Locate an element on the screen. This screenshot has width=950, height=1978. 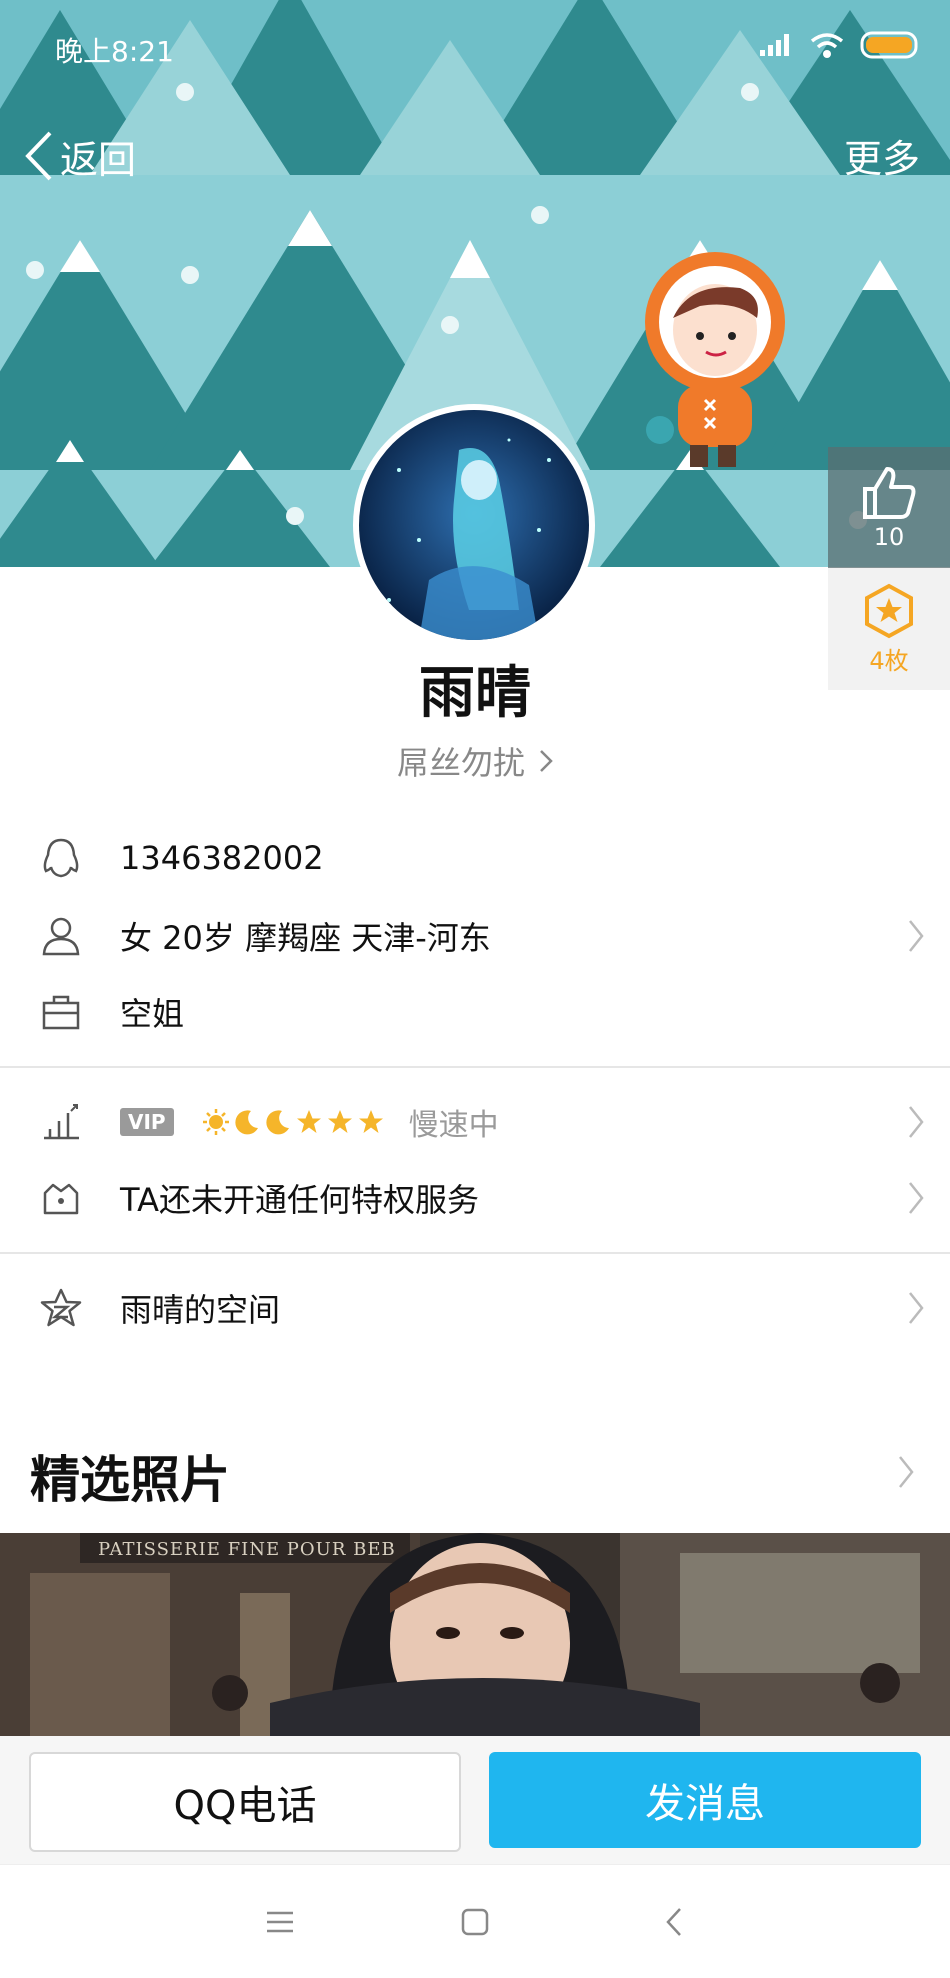
qq-number: 1346382002 is located at coordinates (222, 858).